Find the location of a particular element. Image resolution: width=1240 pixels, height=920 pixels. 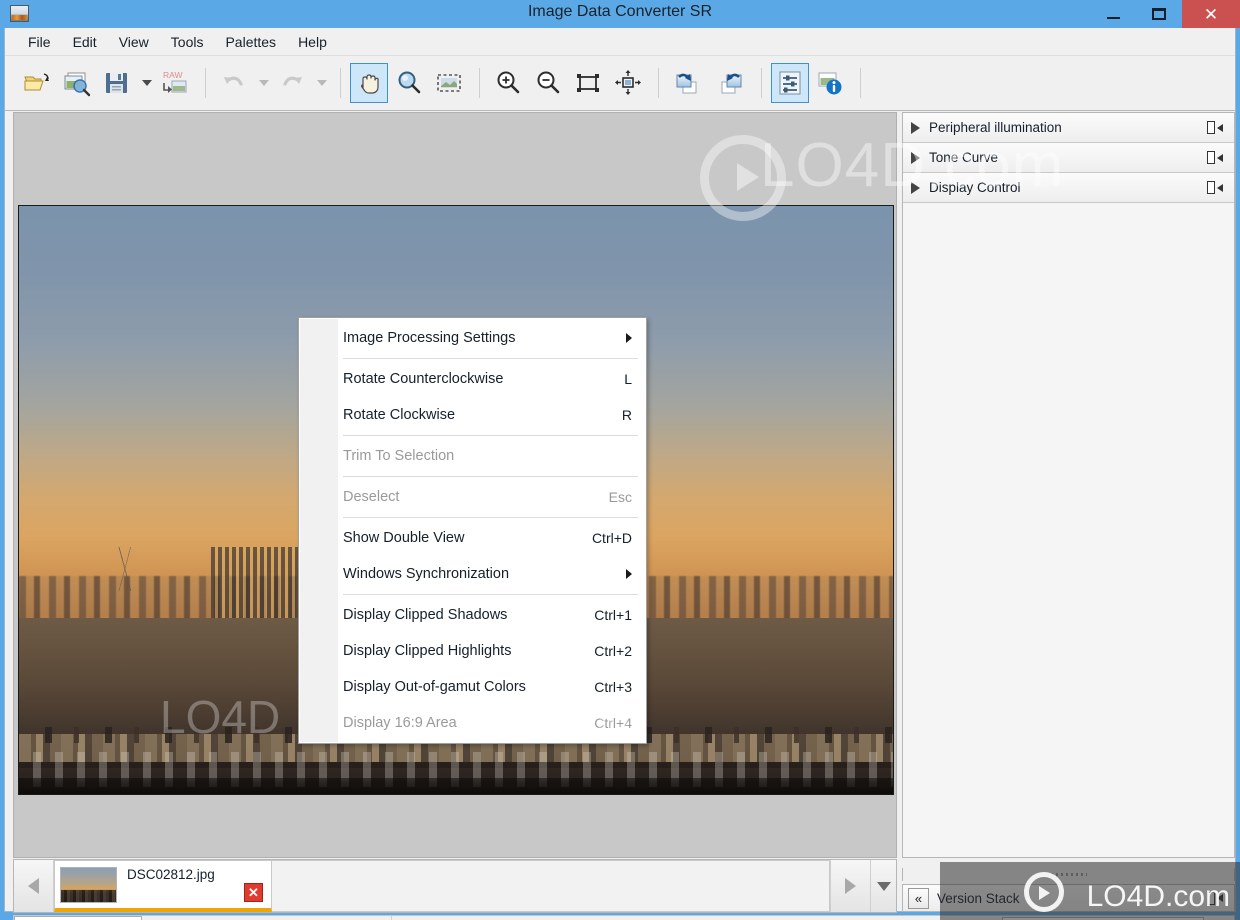

magnifier-icon is located at coordinates (409, 82).